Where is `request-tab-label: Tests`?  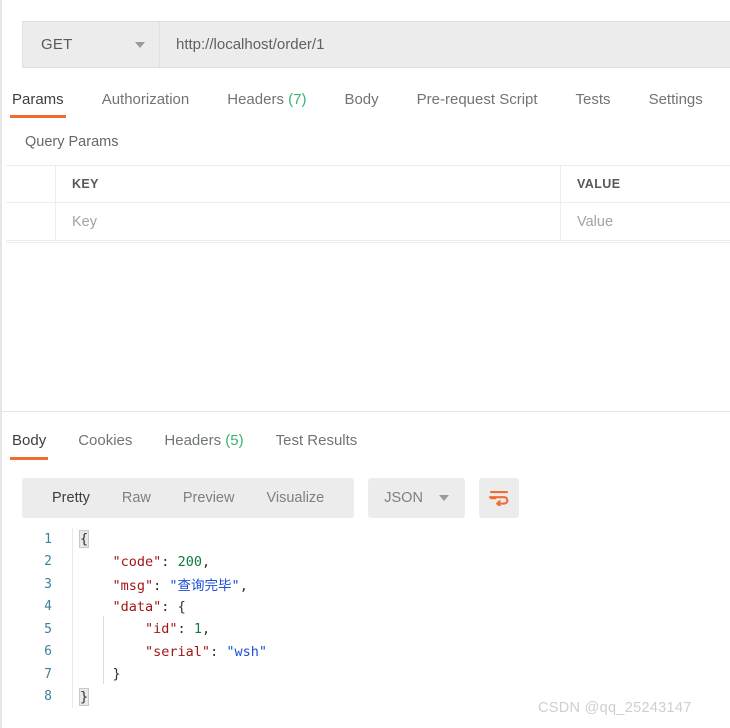 request-tab-label: Tests is located at coordinates (593, 99).